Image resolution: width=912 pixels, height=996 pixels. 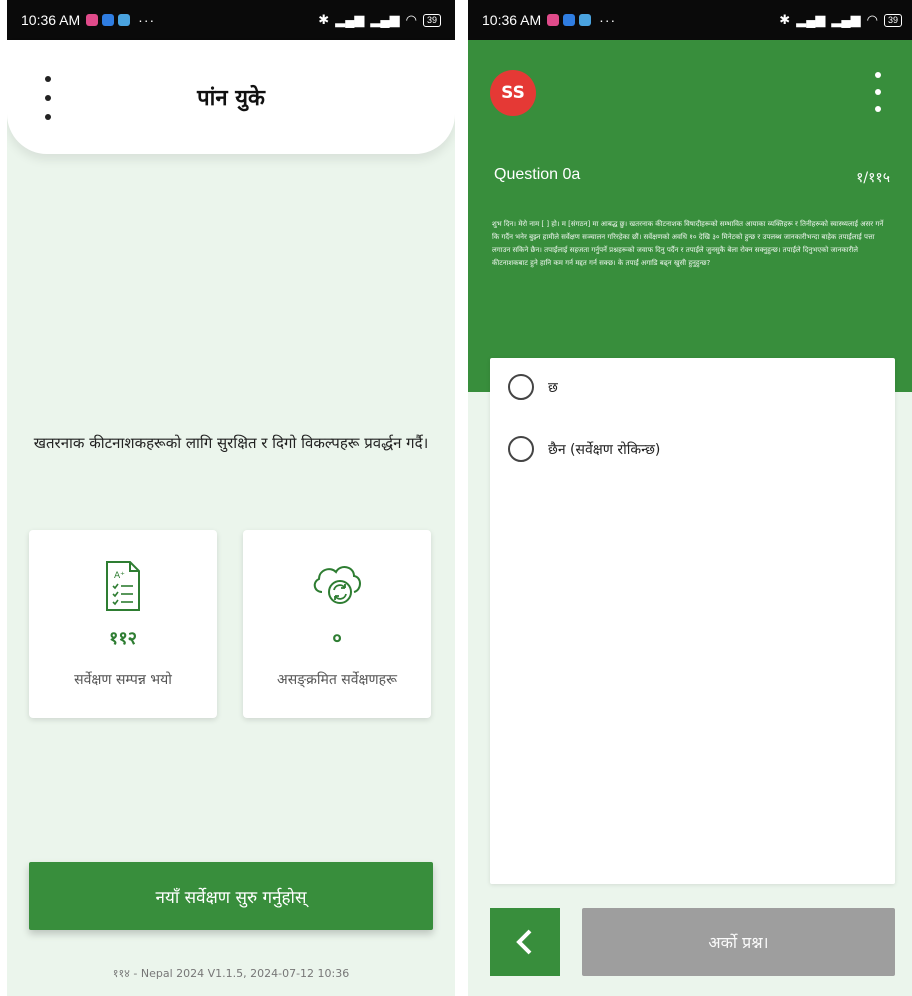 What do you see at coordinates (337, 638) in the screenshot?
I see `unsynced-count: ०` at bounding box center [337, 638].